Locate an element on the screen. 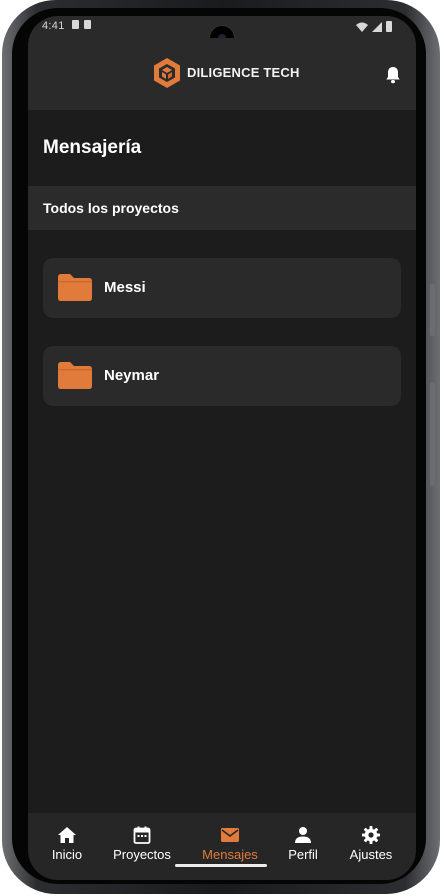  home-indicator is located at coordinates (221, 865).